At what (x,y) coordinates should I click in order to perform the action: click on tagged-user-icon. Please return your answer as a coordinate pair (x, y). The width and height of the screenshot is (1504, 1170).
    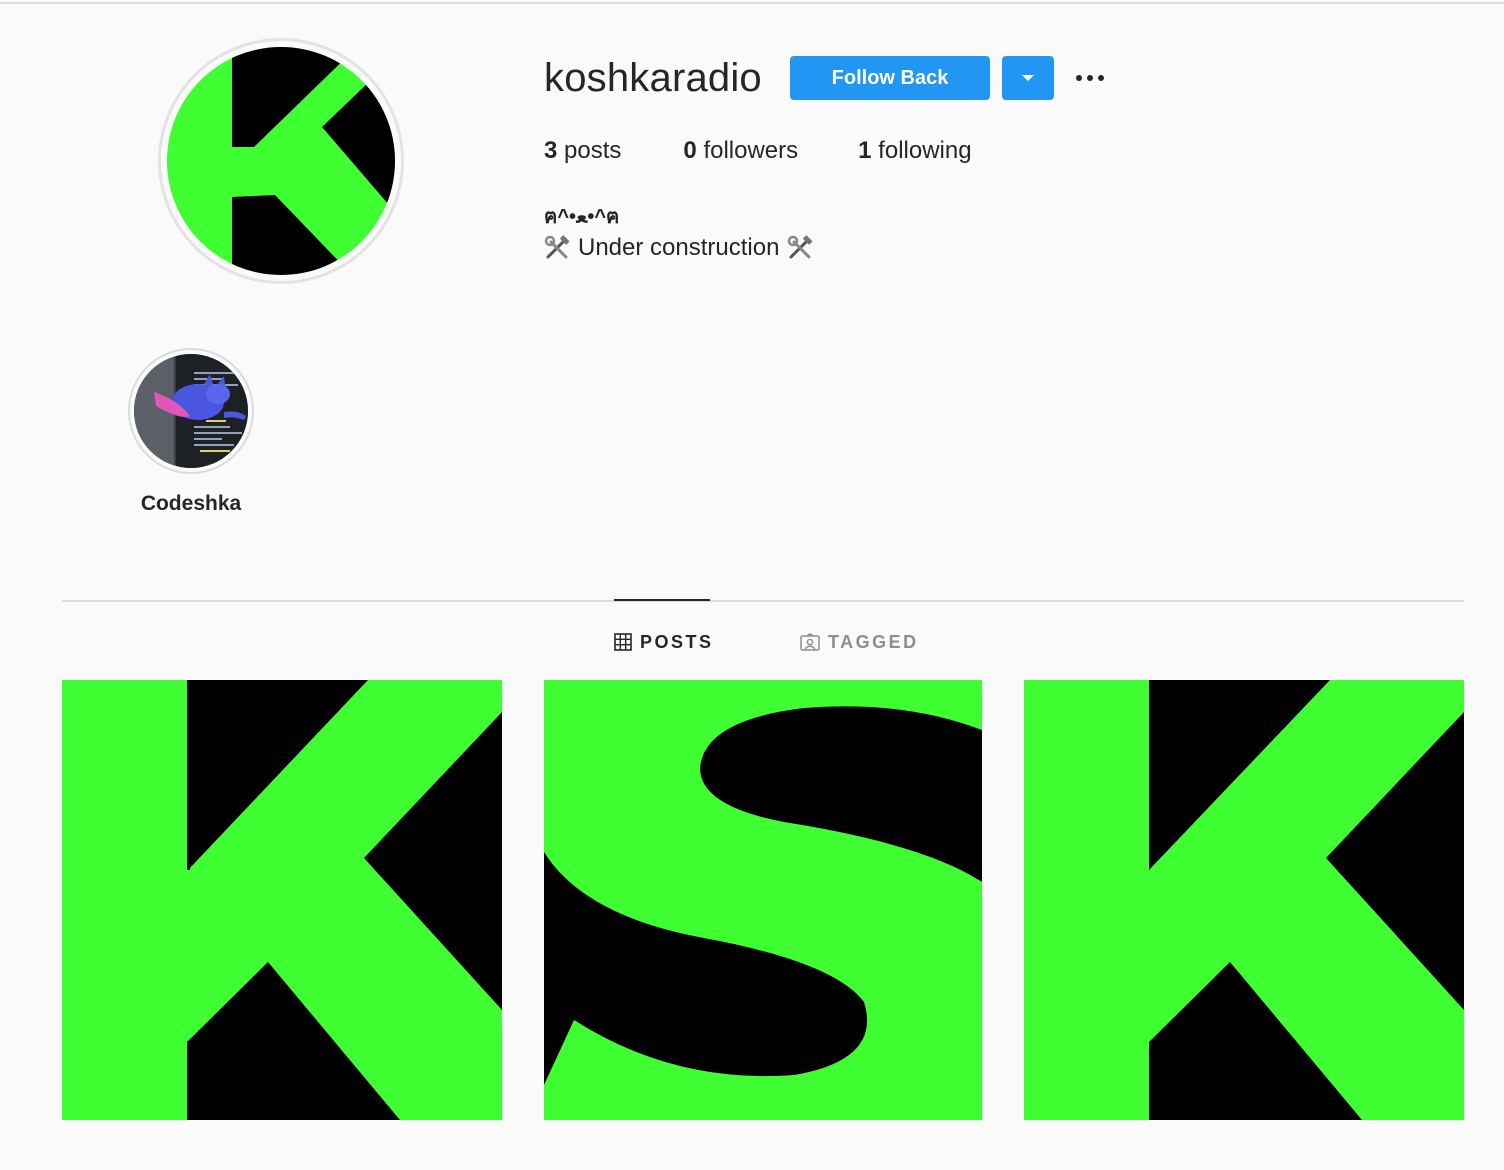
    Looking at the image, I should click on (810, 642).